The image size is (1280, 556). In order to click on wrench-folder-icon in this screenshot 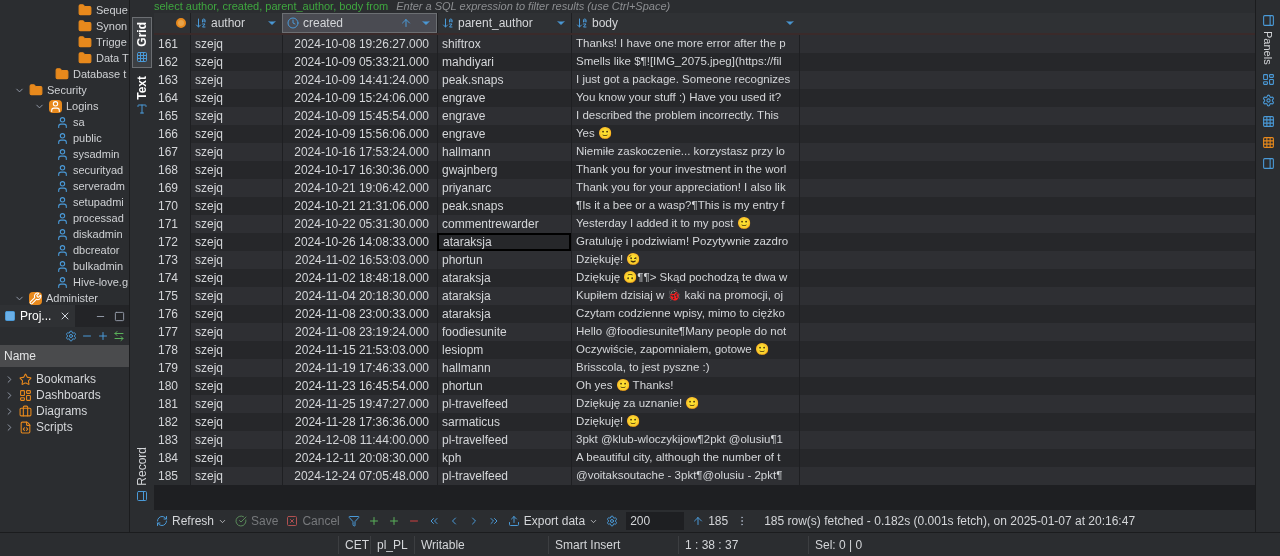, I will do `click(35, 298)`.